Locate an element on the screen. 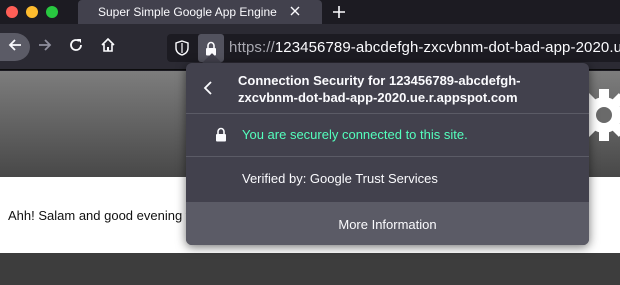 Image resolution: width=620 pixels, height=285 pixels. title-bar: Super Simple Google App Engine is located at coordinates (310, 12).